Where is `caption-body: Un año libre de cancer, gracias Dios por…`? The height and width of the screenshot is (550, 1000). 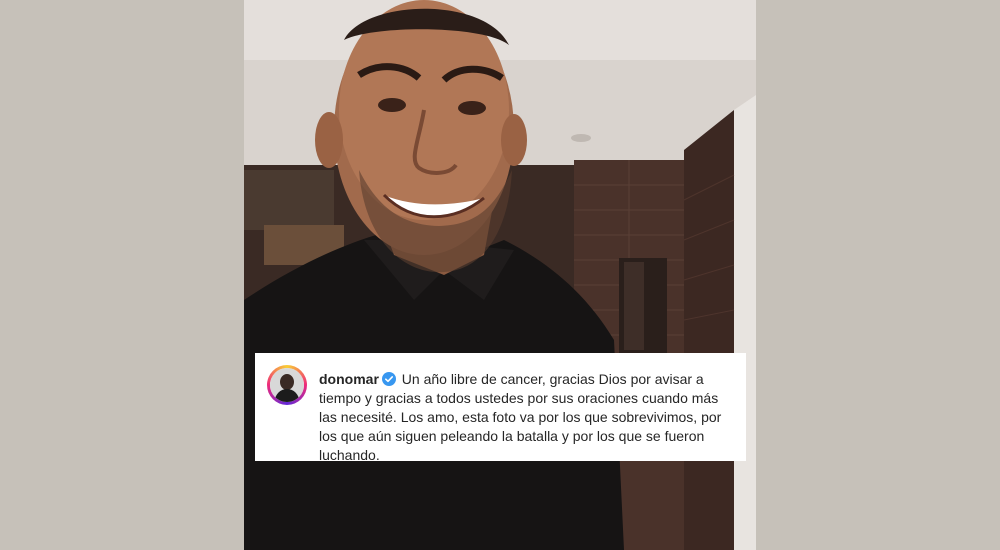 caption-body: Un año libre de cancer, gracias Dios por… is located at coordinates (520, 417).